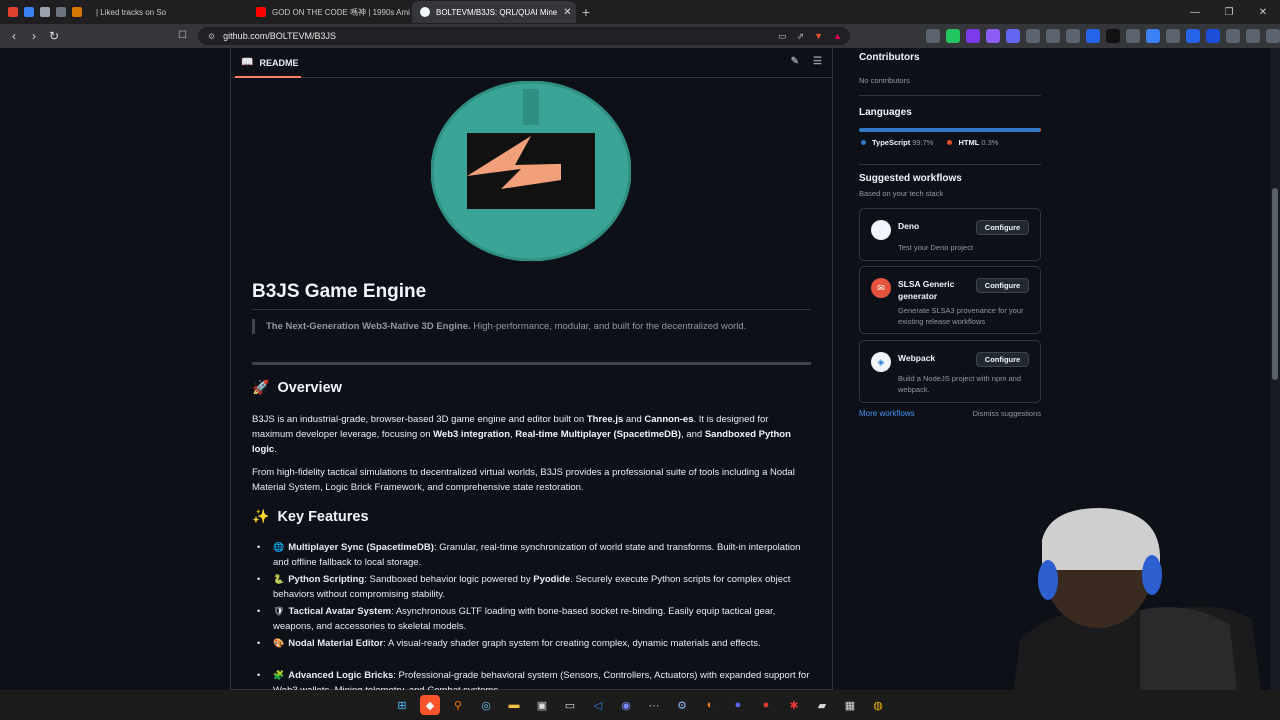 Image resolution: width=1280 pixels, height=720 pixels. What do you see at coordinates (402, 705) in the screenshot?
I see `start-icon: ⊞` at bounding box center [402, 705].